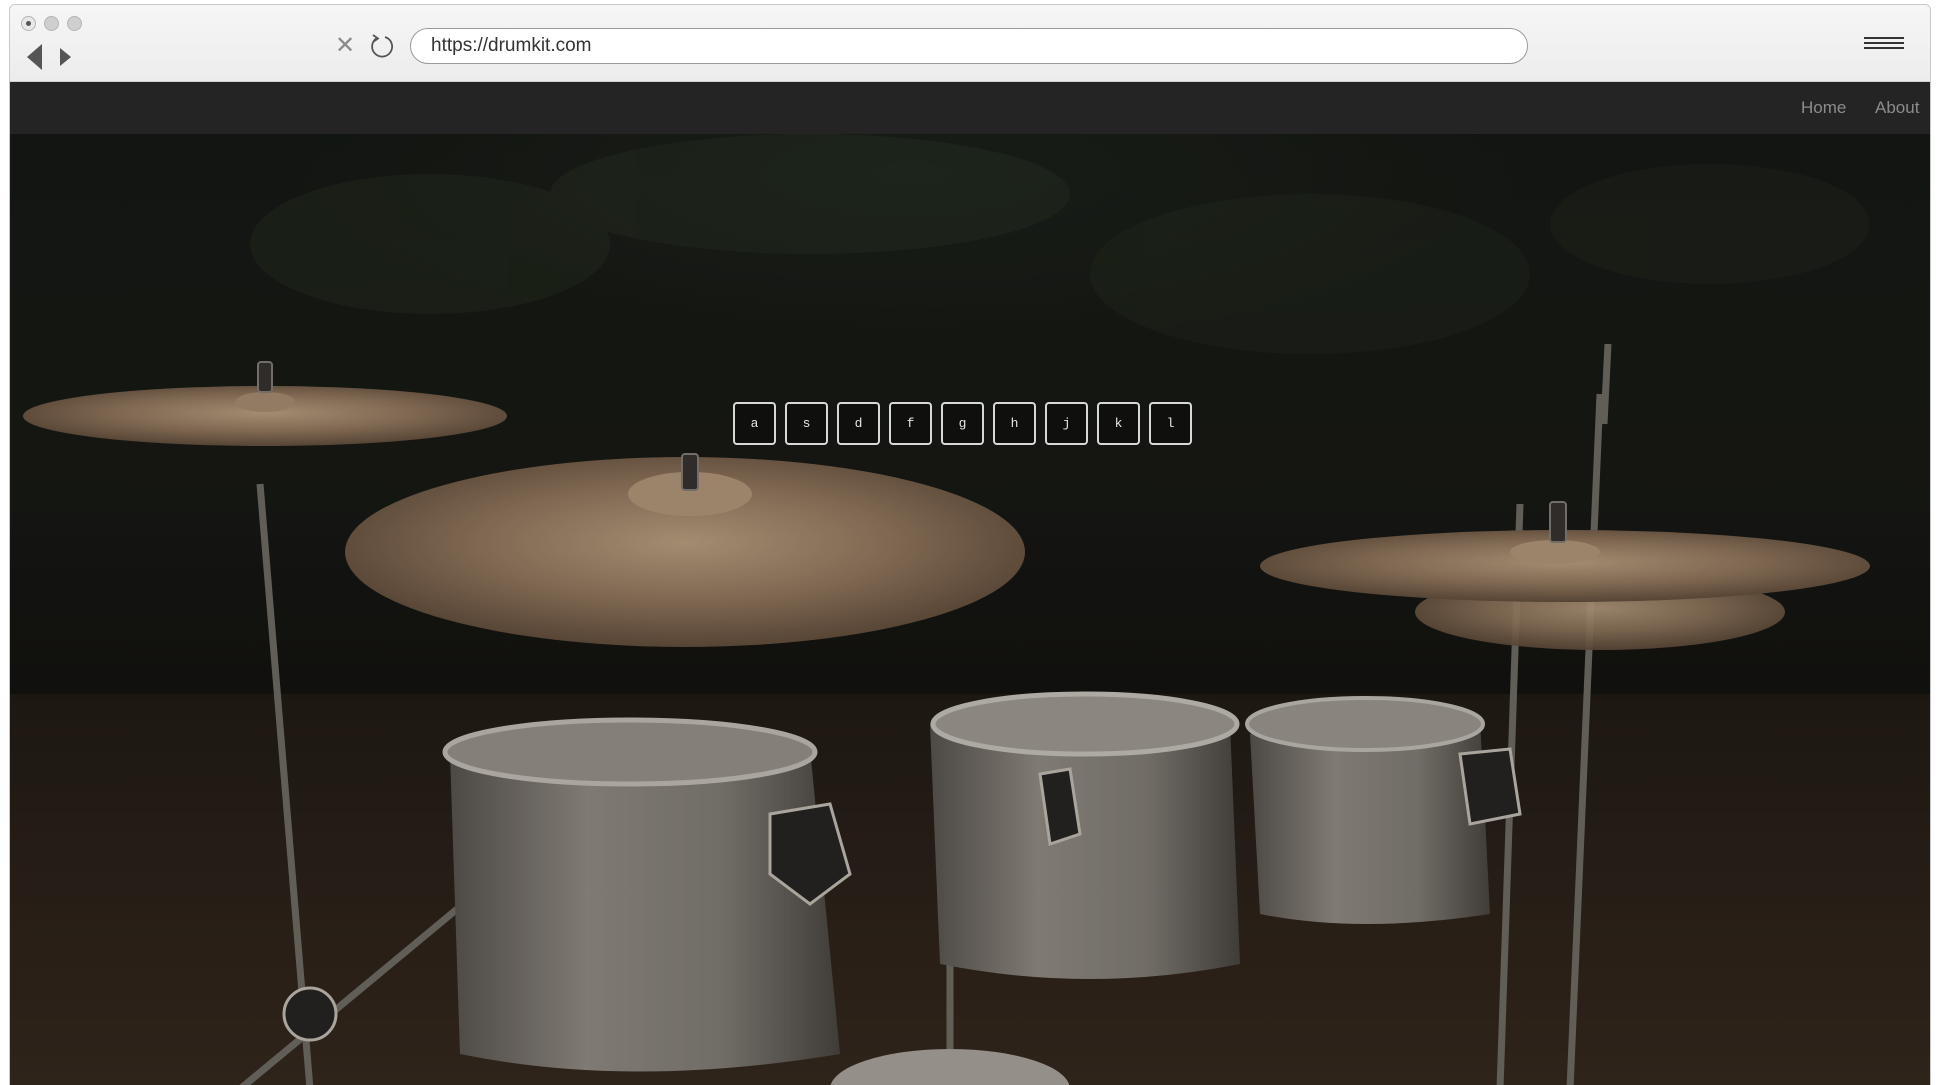 This screenshot has width=1938, height=1085. What do you see at coordinates (1823, 108) in the screenshot?
I see `nav-link-home: Home` at bounding box center [1823, 108].